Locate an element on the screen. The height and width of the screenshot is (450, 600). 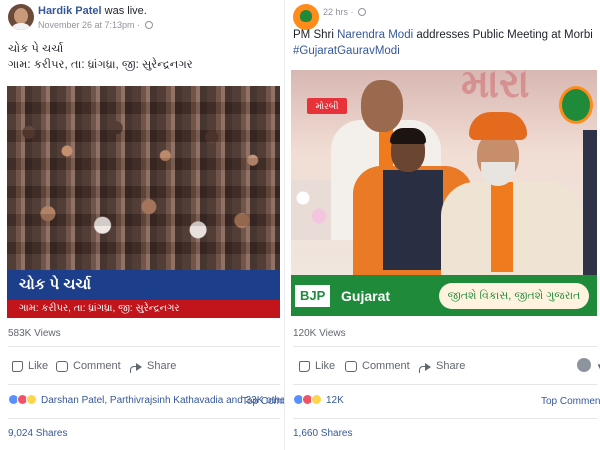
post-status: was live. is located at coordinates (125, 11).